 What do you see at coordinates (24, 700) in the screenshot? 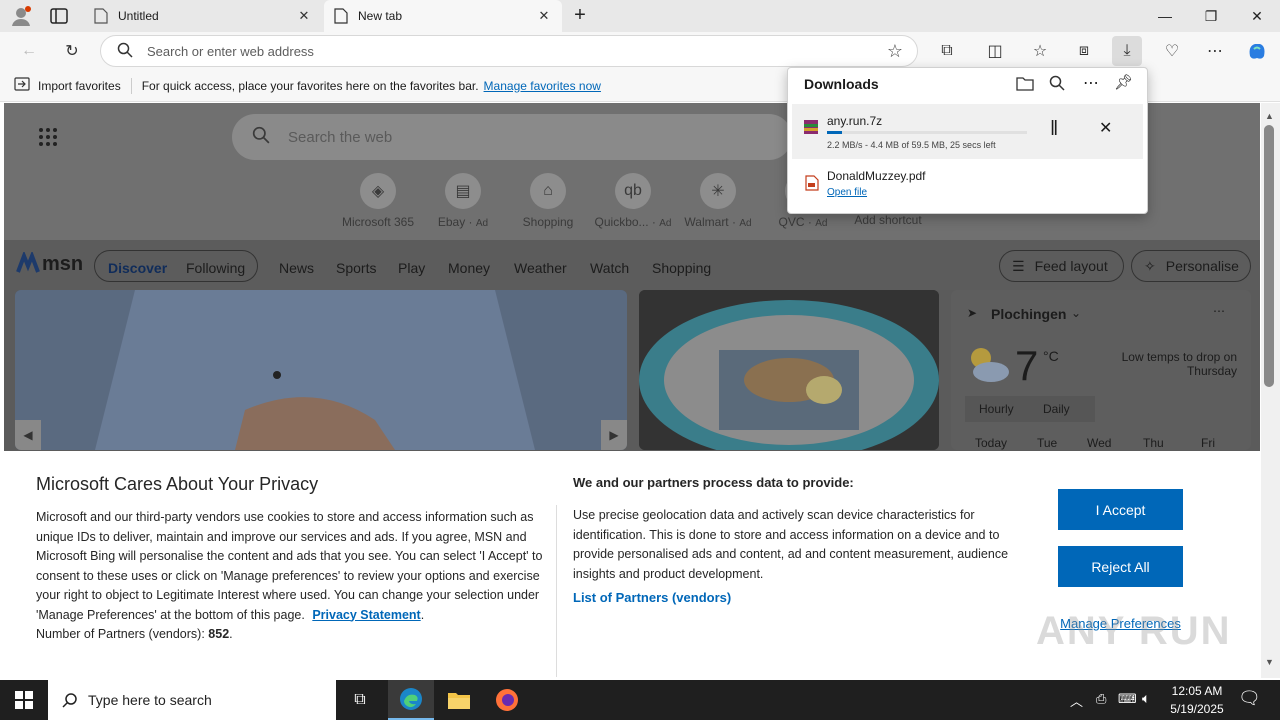
I see `start-button` at bounding box center [24, 700].